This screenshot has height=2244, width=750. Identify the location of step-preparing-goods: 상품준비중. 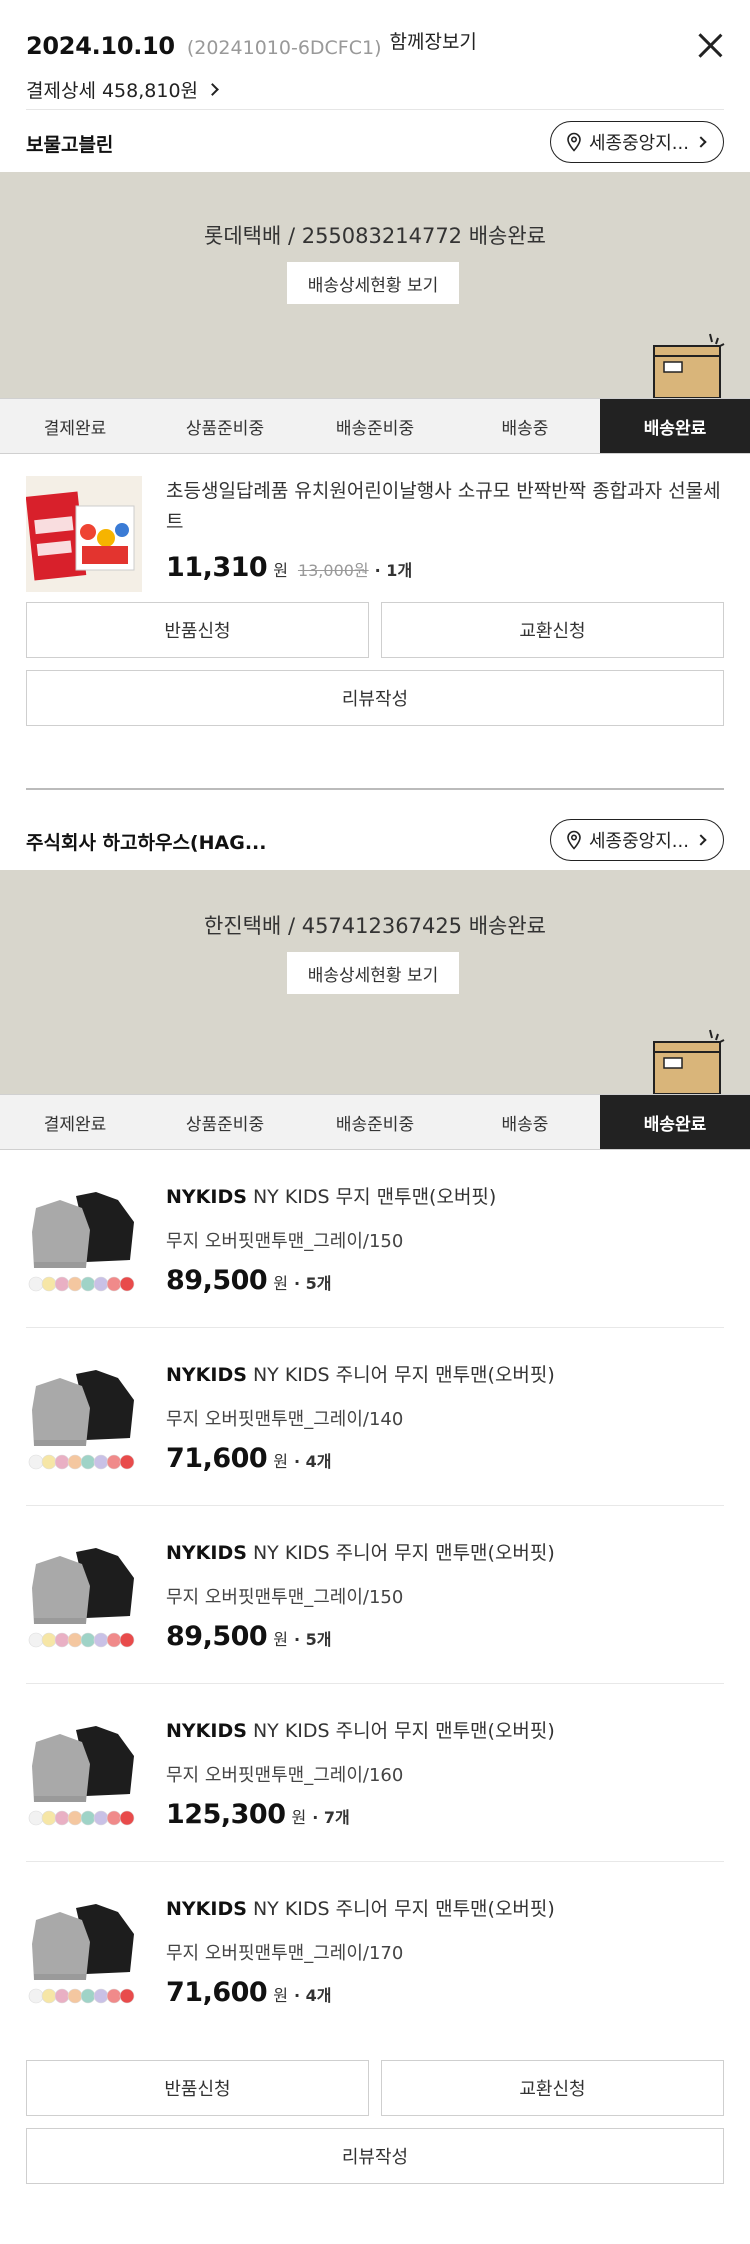
(225, 1124).